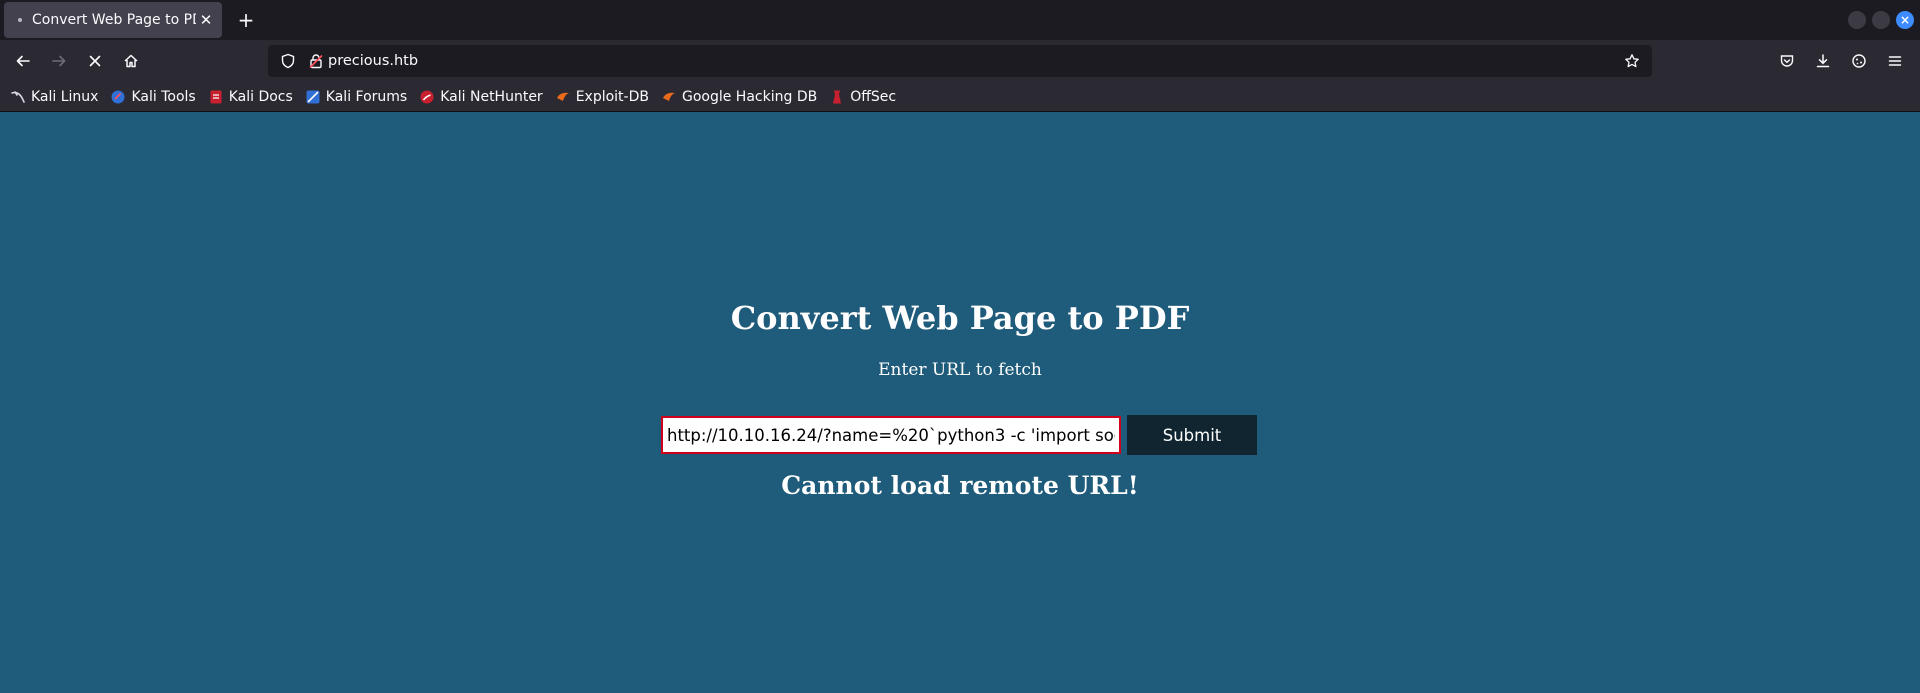  What do you see at coordinates (563, 97) in the screenshot?
I see `exploit-db-icon` at bounding box center [563, 97].